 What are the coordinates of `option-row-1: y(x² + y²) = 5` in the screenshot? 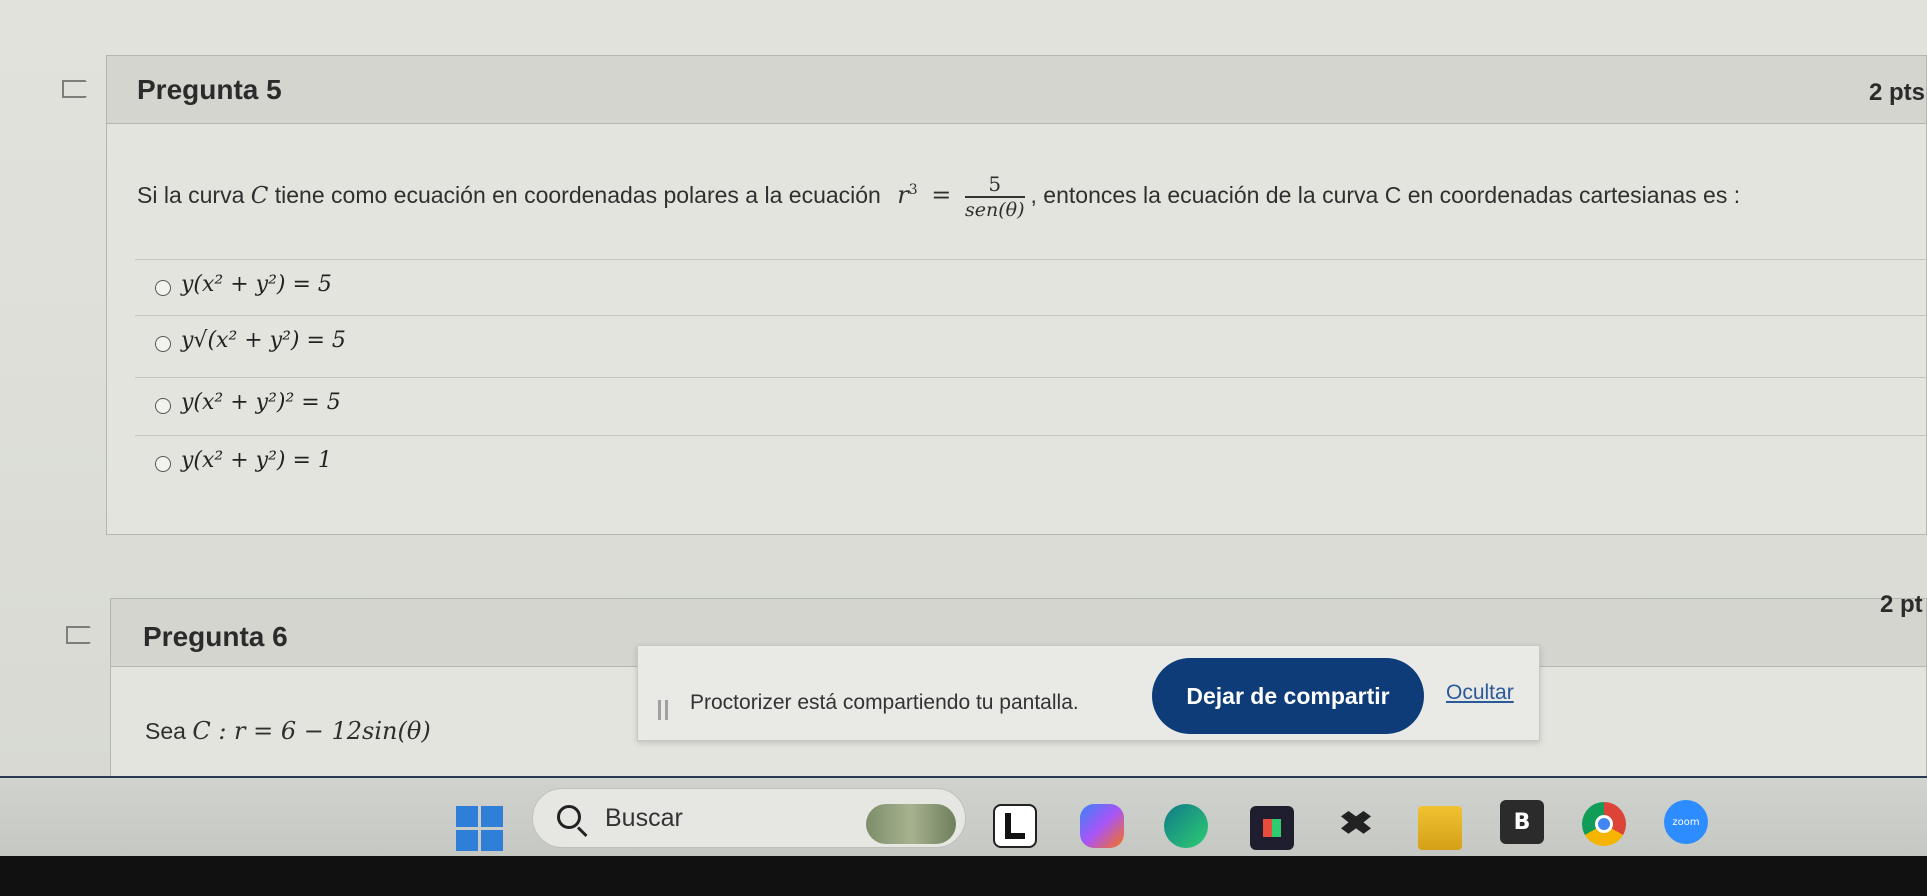 It's located at (1030, 287).